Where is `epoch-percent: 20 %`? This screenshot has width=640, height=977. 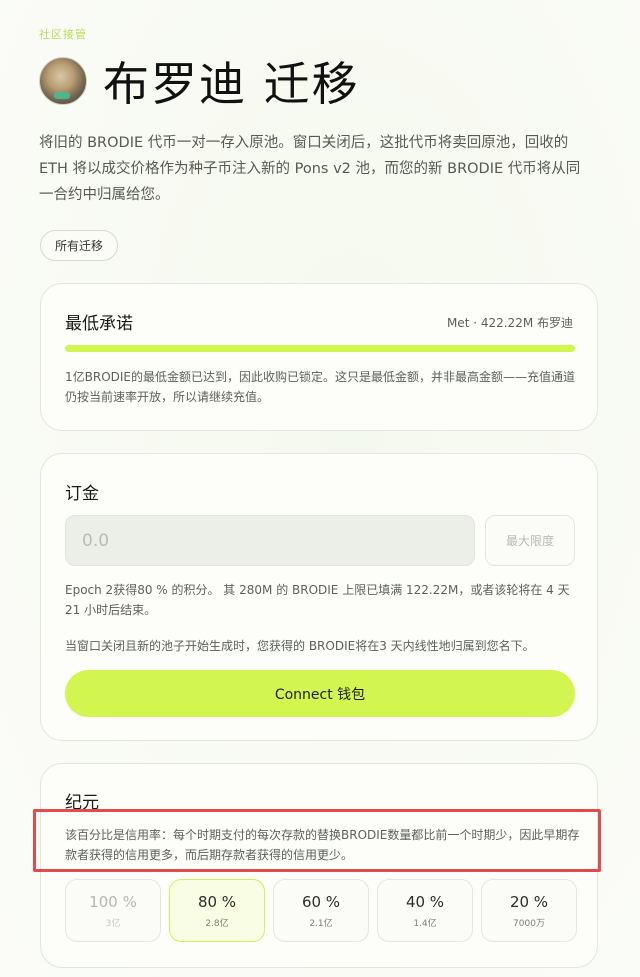 epoch-percent: 20 % is located at coordinates (529, 901).